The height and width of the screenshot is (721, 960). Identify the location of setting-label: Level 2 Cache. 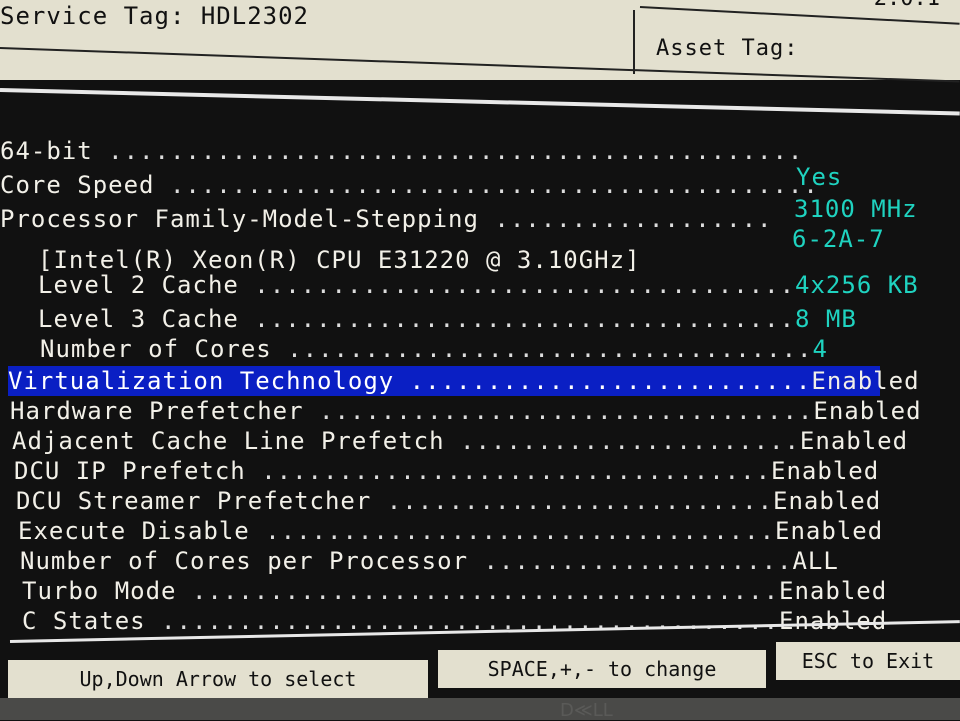
(138, 285).